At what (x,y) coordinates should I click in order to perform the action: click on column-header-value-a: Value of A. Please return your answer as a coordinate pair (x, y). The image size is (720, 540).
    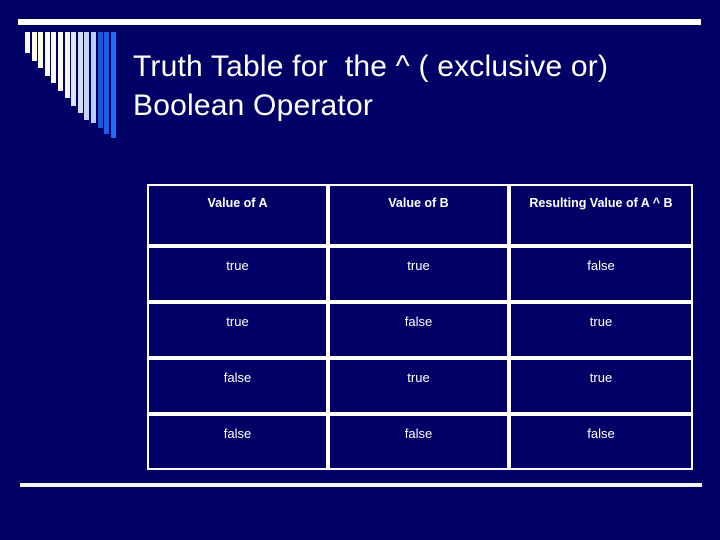
    Looking at the image, I should click on (237, 215).